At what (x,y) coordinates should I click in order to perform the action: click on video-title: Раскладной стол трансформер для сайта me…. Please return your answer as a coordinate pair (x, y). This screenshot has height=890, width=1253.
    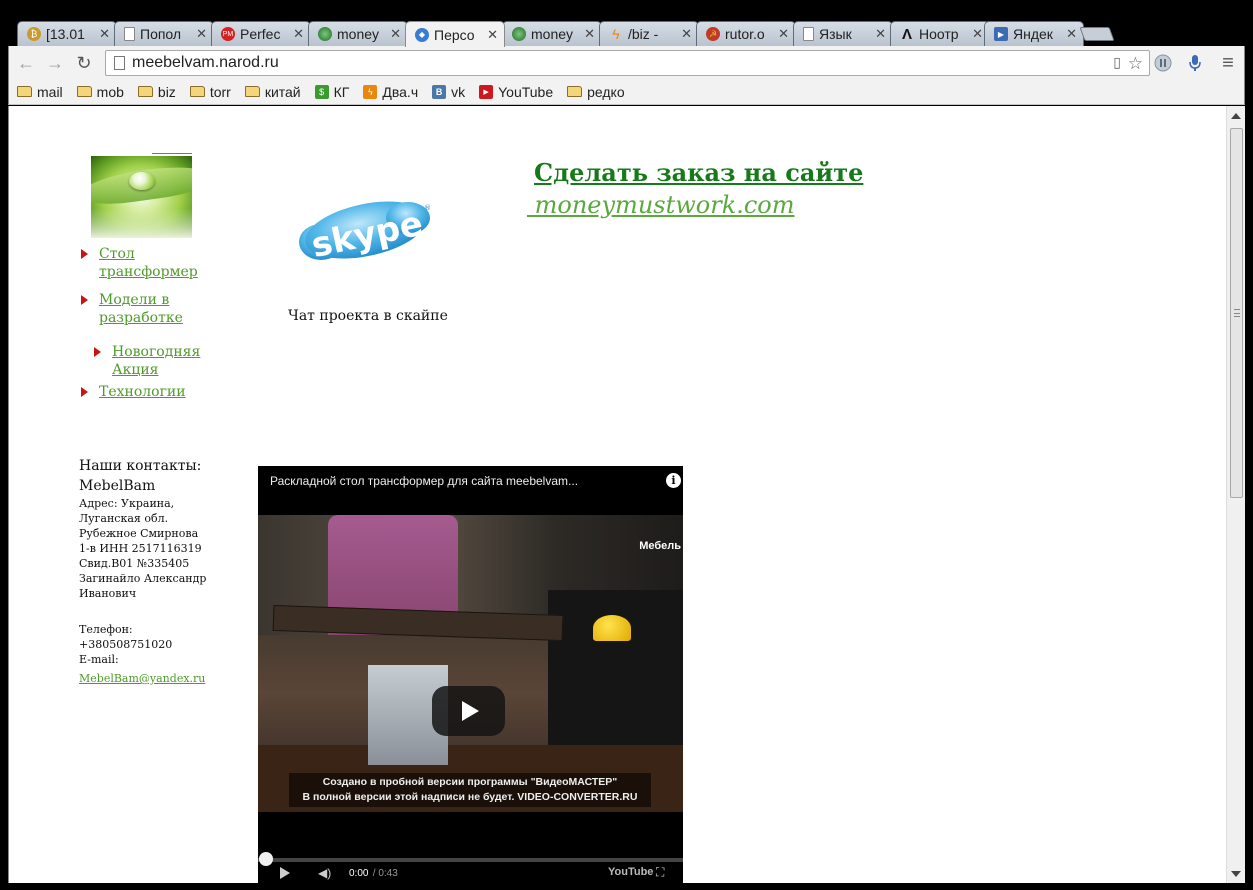
    Looking at the image, I should click on (424, 481).